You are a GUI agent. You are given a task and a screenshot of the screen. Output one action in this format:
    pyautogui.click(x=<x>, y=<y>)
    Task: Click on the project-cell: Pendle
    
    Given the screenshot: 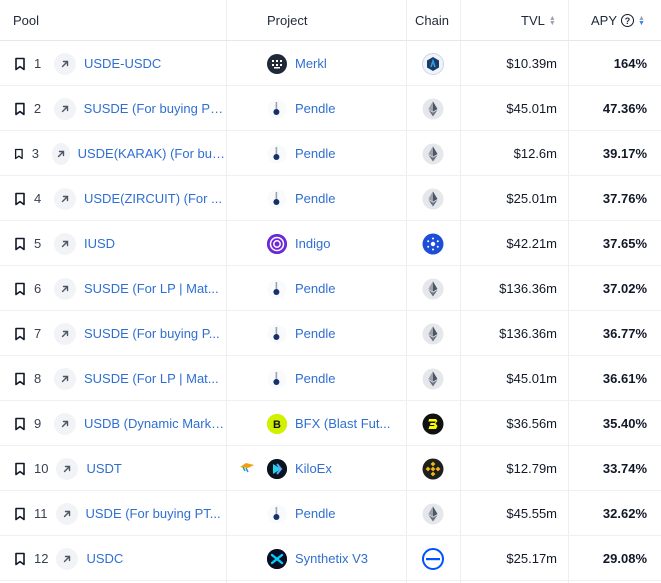 What is the action you would take?
    pyautogui.click(x=316, y=153)
    